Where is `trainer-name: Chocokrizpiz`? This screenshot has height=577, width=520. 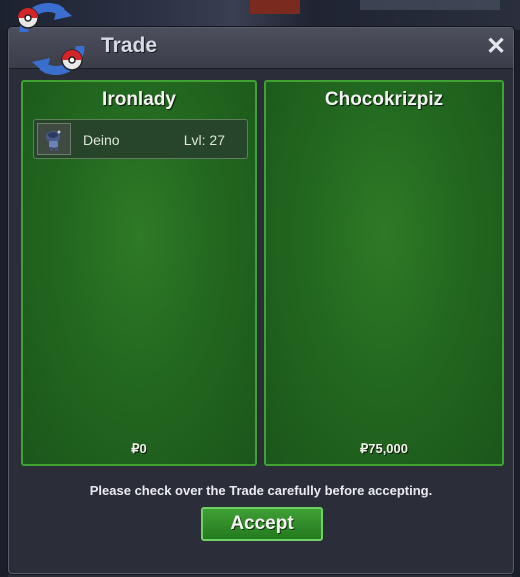 trainer-name: Chocokrizpiz is located at coordinates (384, 99).